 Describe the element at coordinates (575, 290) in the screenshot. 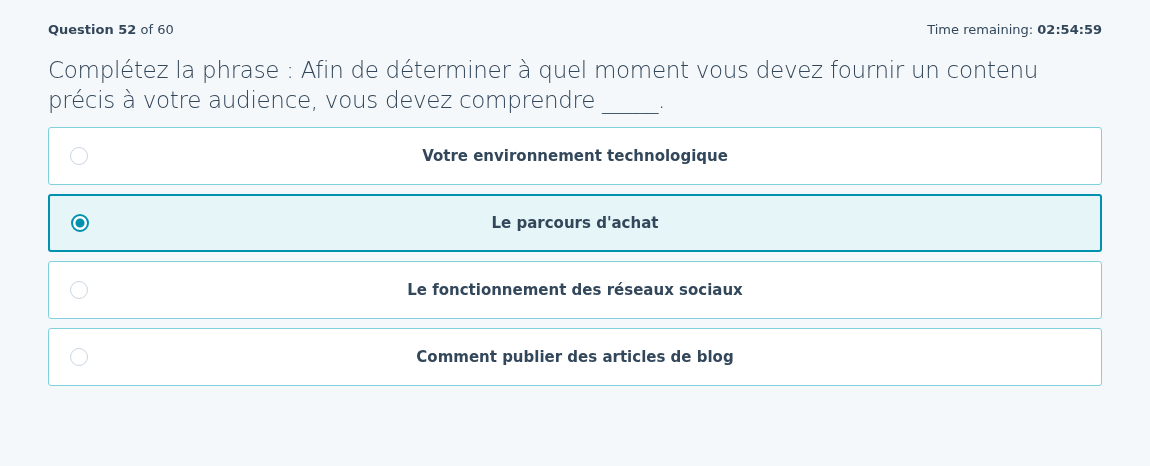

I see `answer-option: Le fonctionnement des réseaux sociaux` at that location.